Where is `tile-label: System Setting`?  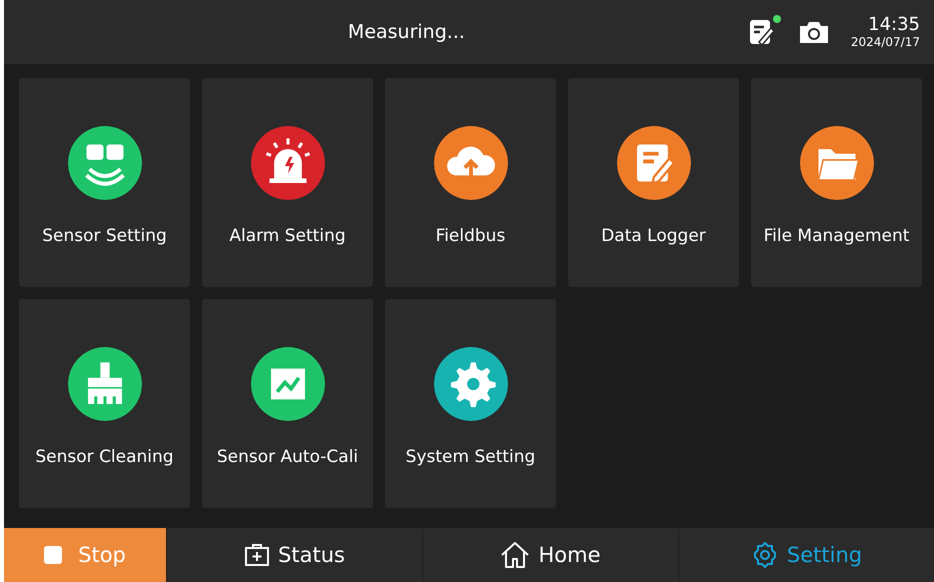
tile-label: System Setting is located at coordinates (471, 457).